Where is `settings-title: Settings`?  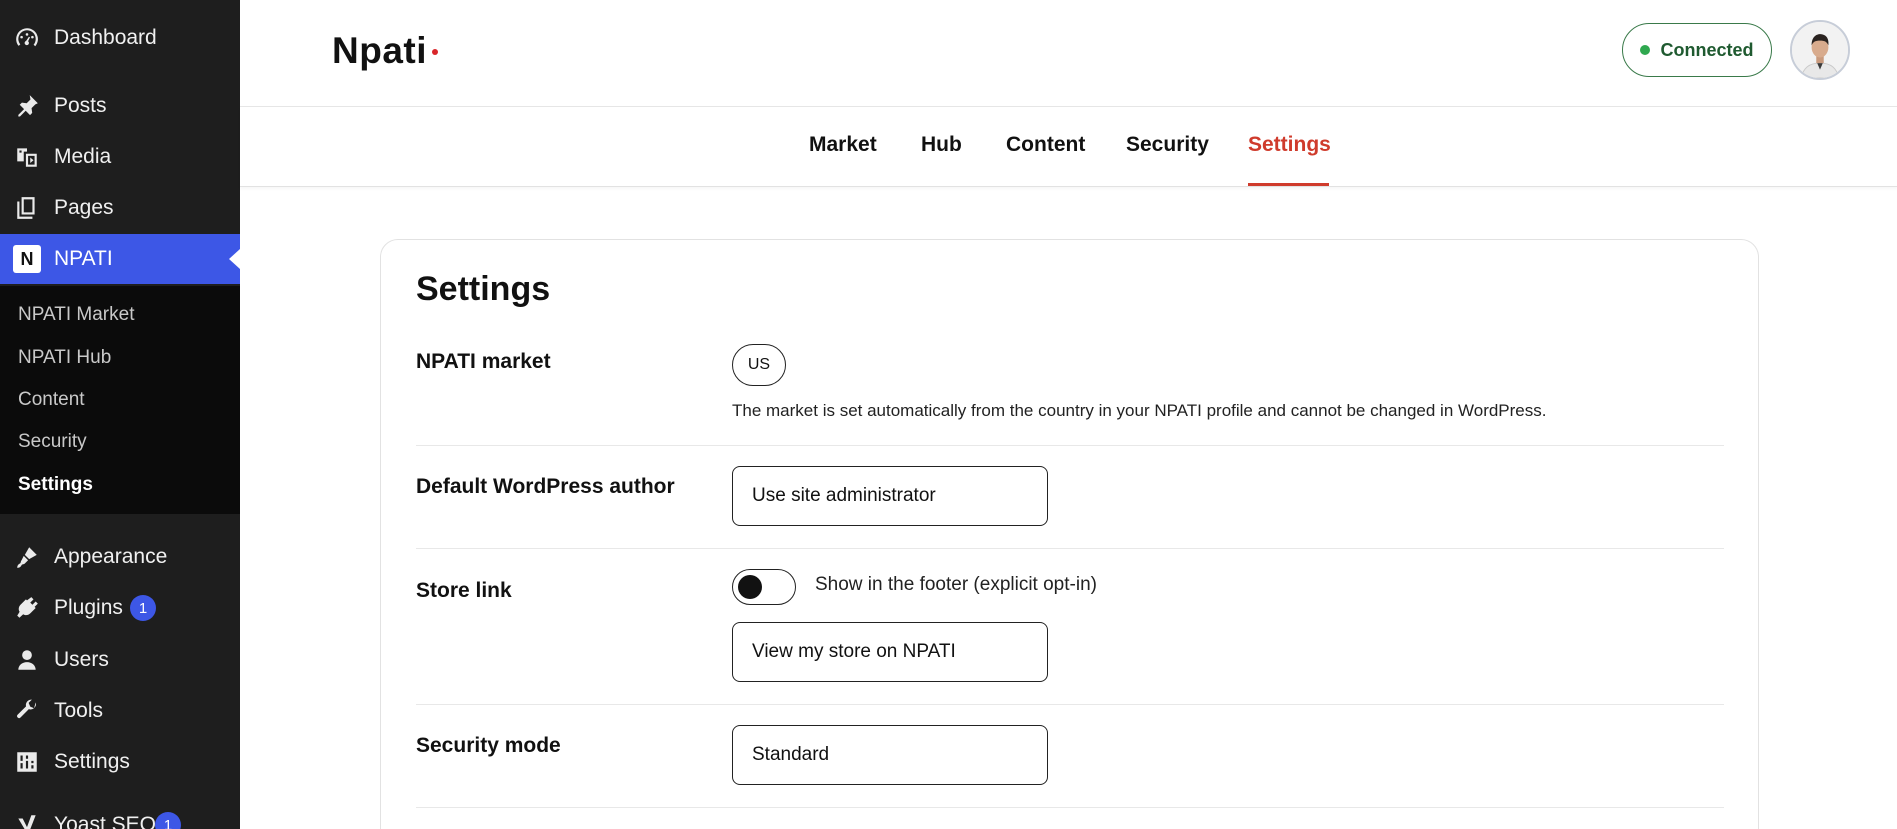 settings-title: Settings is located at coordinates (483, 289).